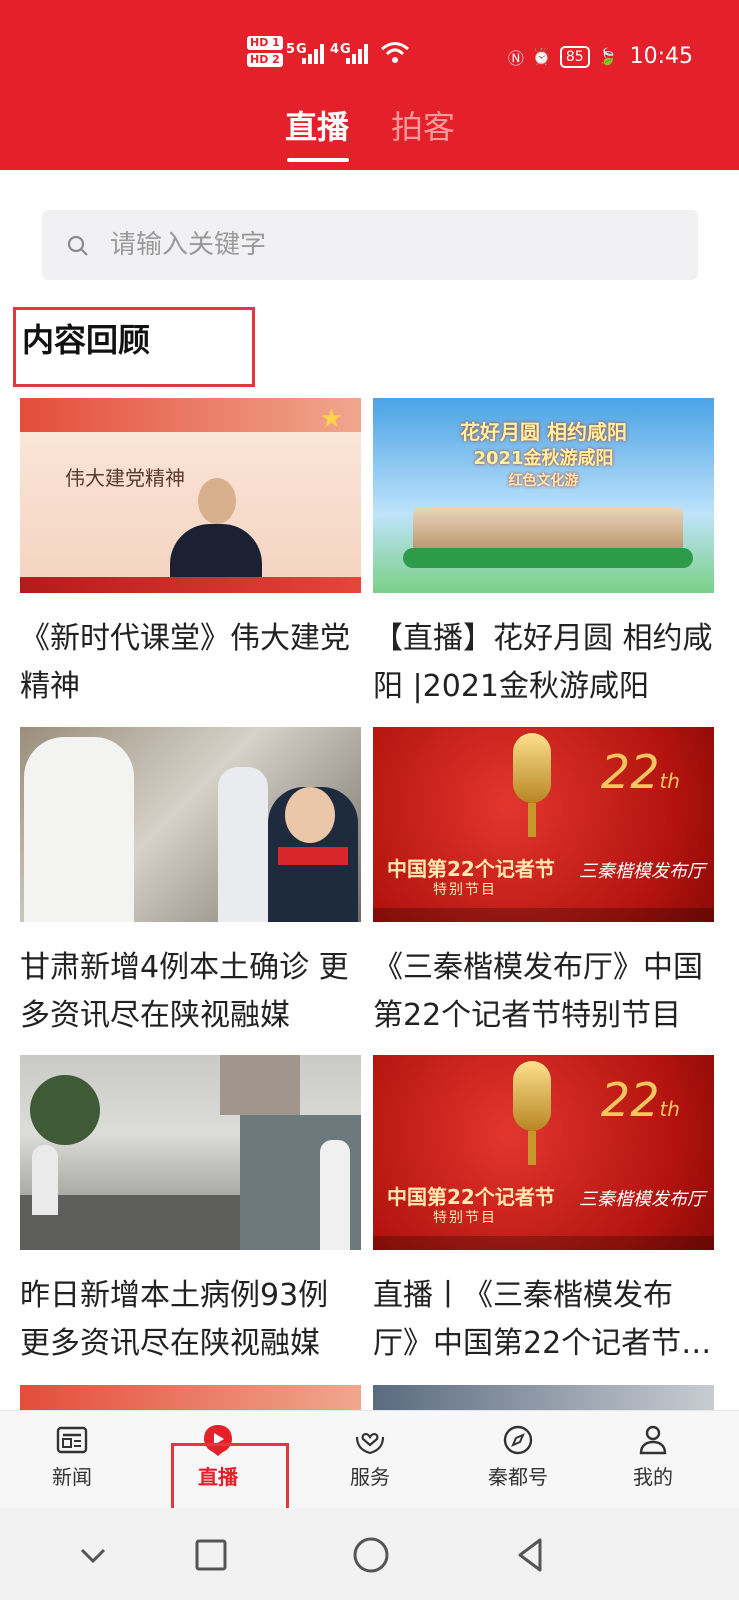  I want to click on card-title: 《三秦楷模发布厅》中国第22个记者节特别节目, so click(543, 992).